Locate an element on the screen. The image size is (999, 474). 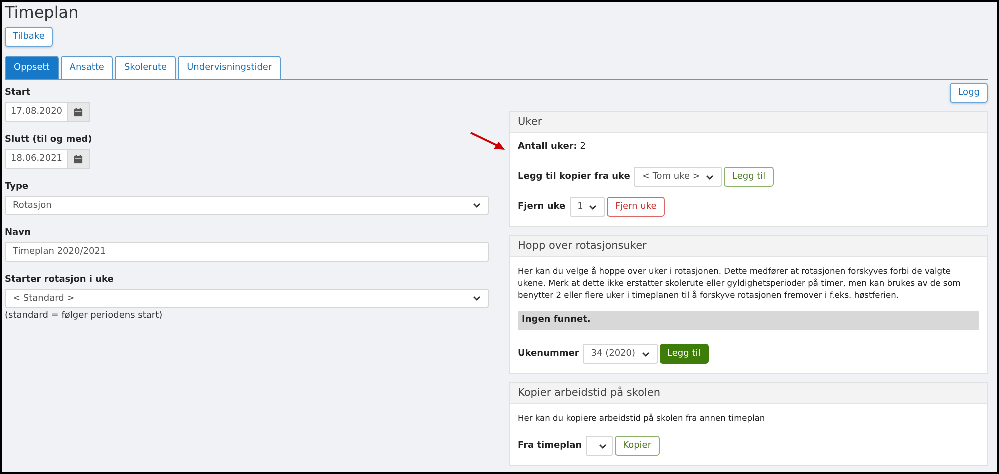
field-label: Fjern uke is located at coordinates (542, 207).